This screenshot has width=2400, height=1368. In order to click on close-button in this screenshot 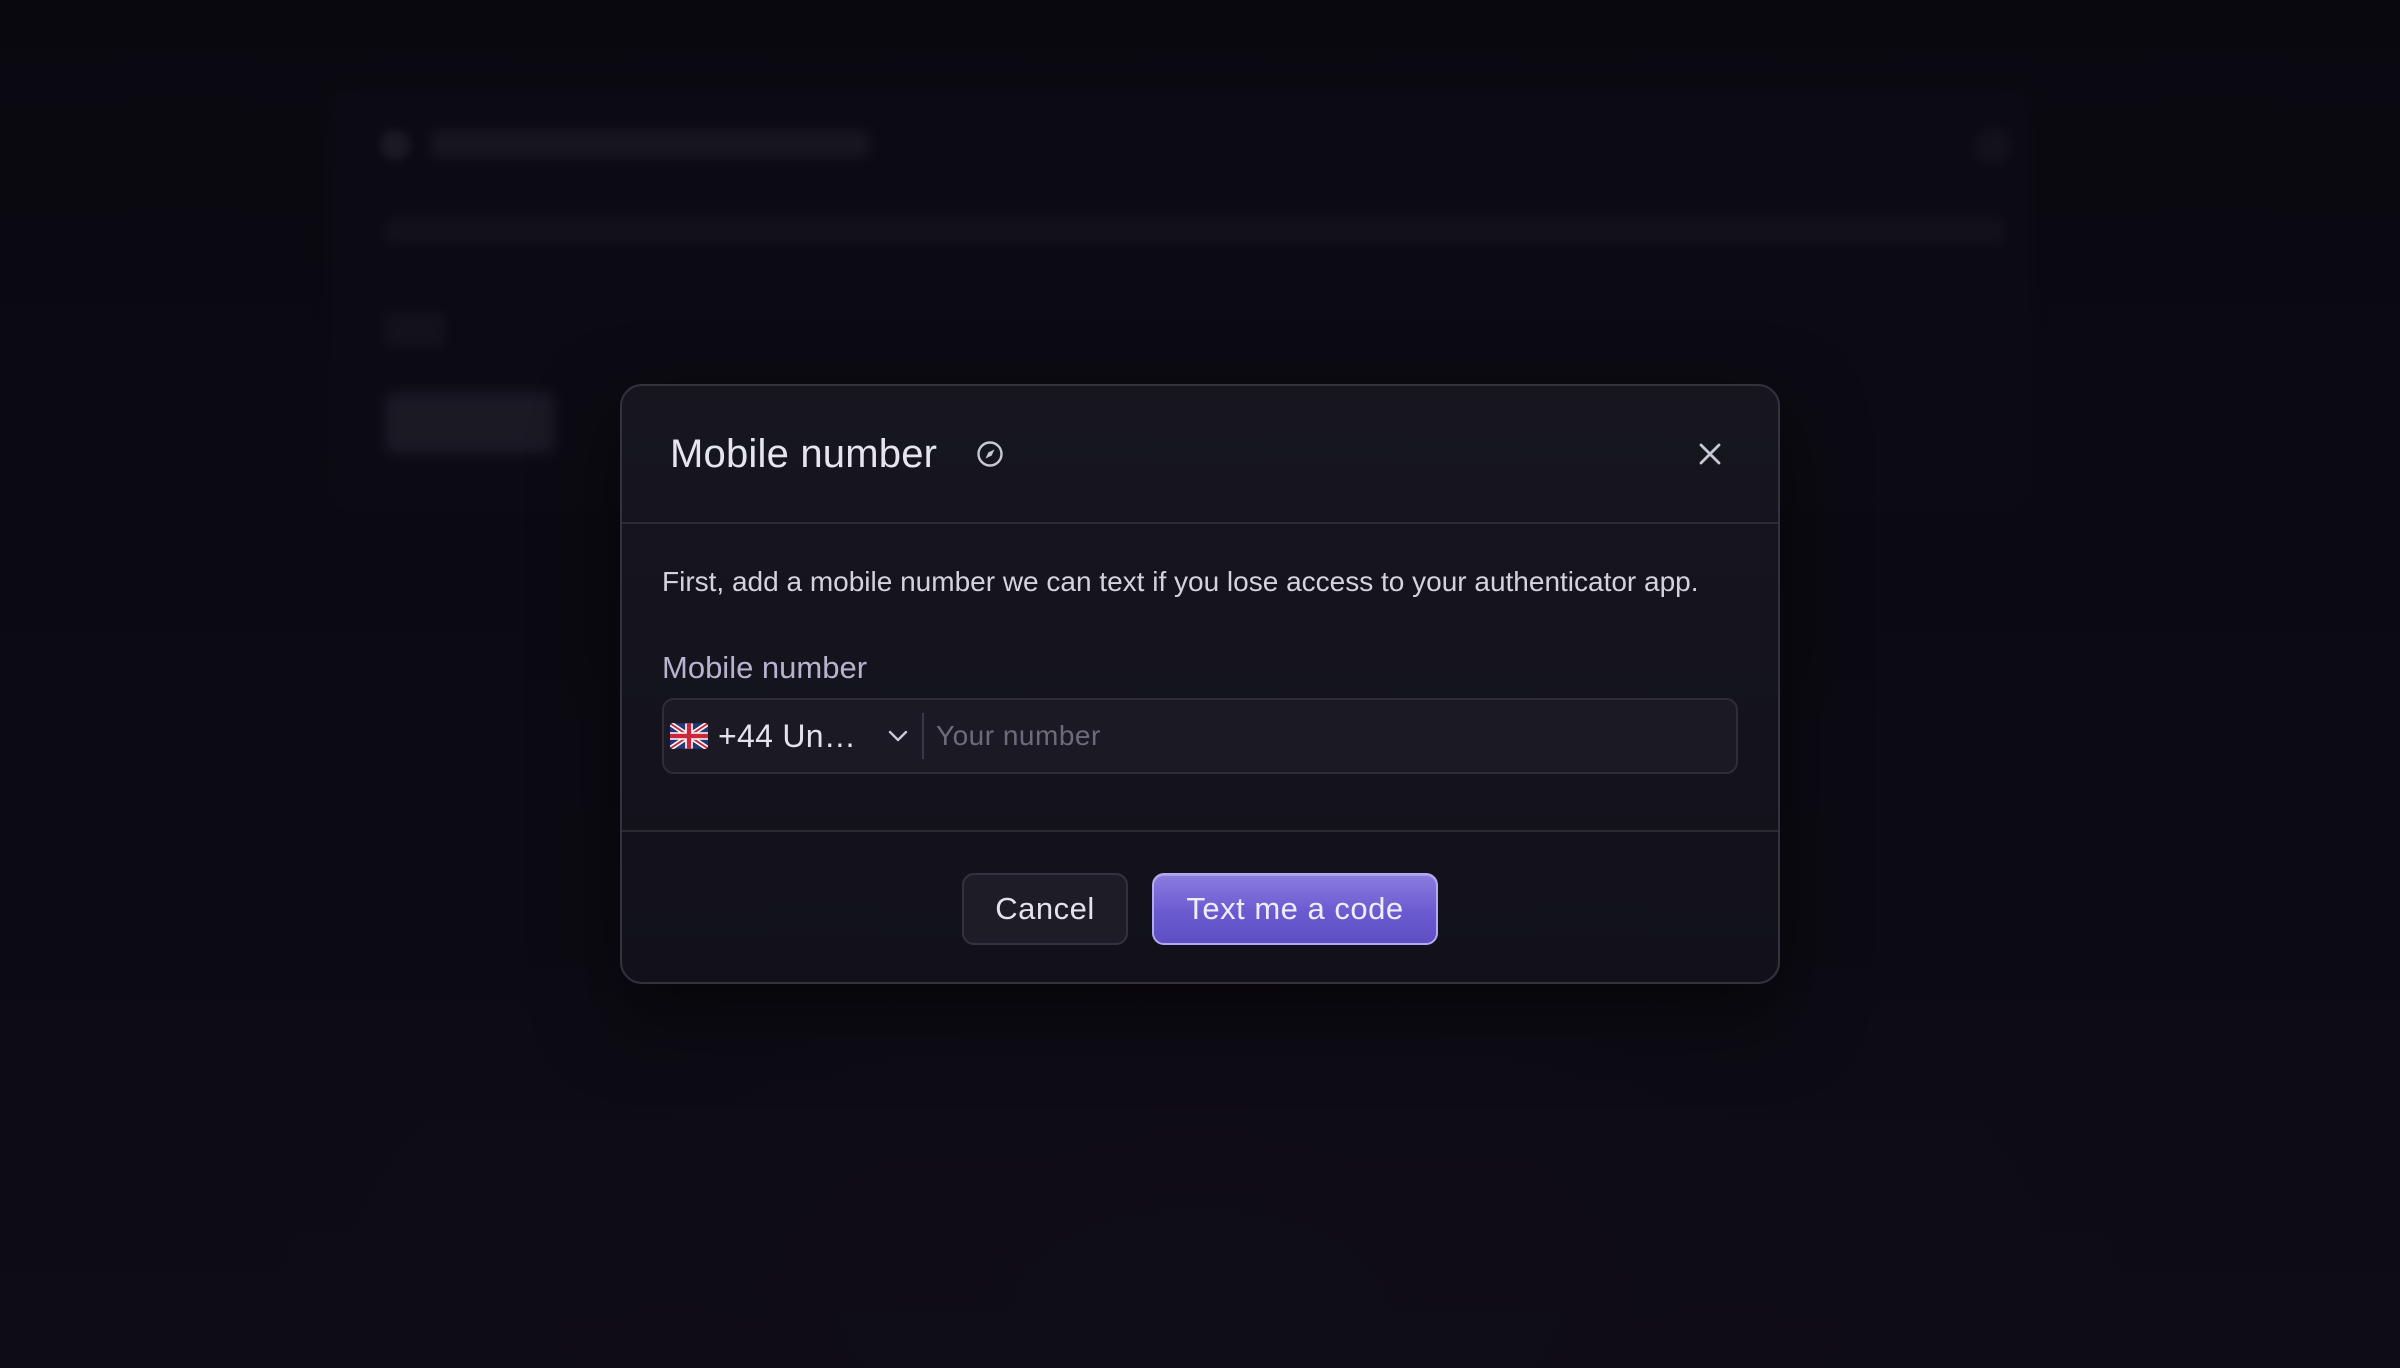, I will do `click(1710, 454)`.